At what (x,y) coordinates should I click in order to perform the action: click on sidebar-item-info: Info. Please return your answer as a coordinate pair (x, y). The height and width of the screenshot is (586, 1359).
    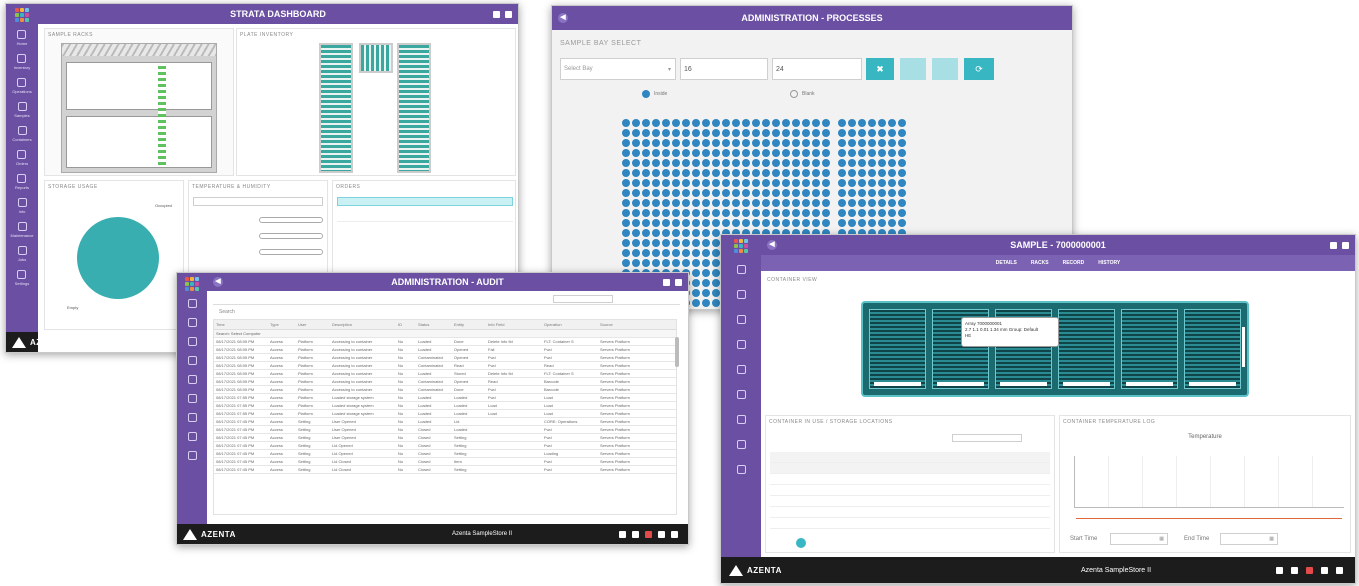
    Looking at the image, I should click on (22, 206).